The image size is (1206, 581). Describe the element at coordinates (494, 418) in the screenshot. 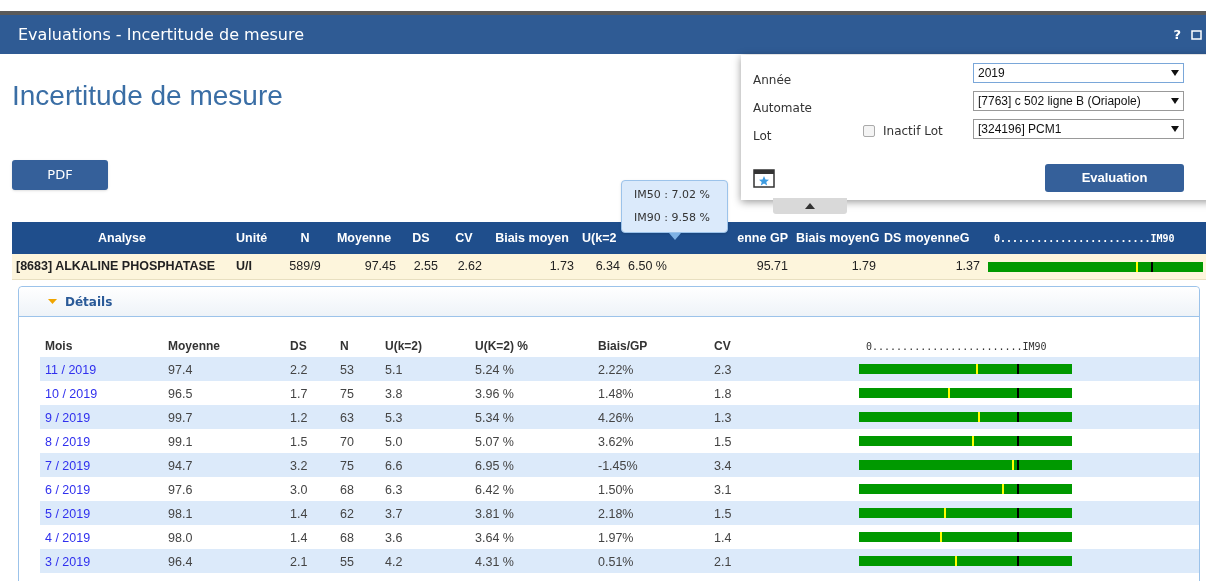

I see `table-cell: 5.34 %` at that location.